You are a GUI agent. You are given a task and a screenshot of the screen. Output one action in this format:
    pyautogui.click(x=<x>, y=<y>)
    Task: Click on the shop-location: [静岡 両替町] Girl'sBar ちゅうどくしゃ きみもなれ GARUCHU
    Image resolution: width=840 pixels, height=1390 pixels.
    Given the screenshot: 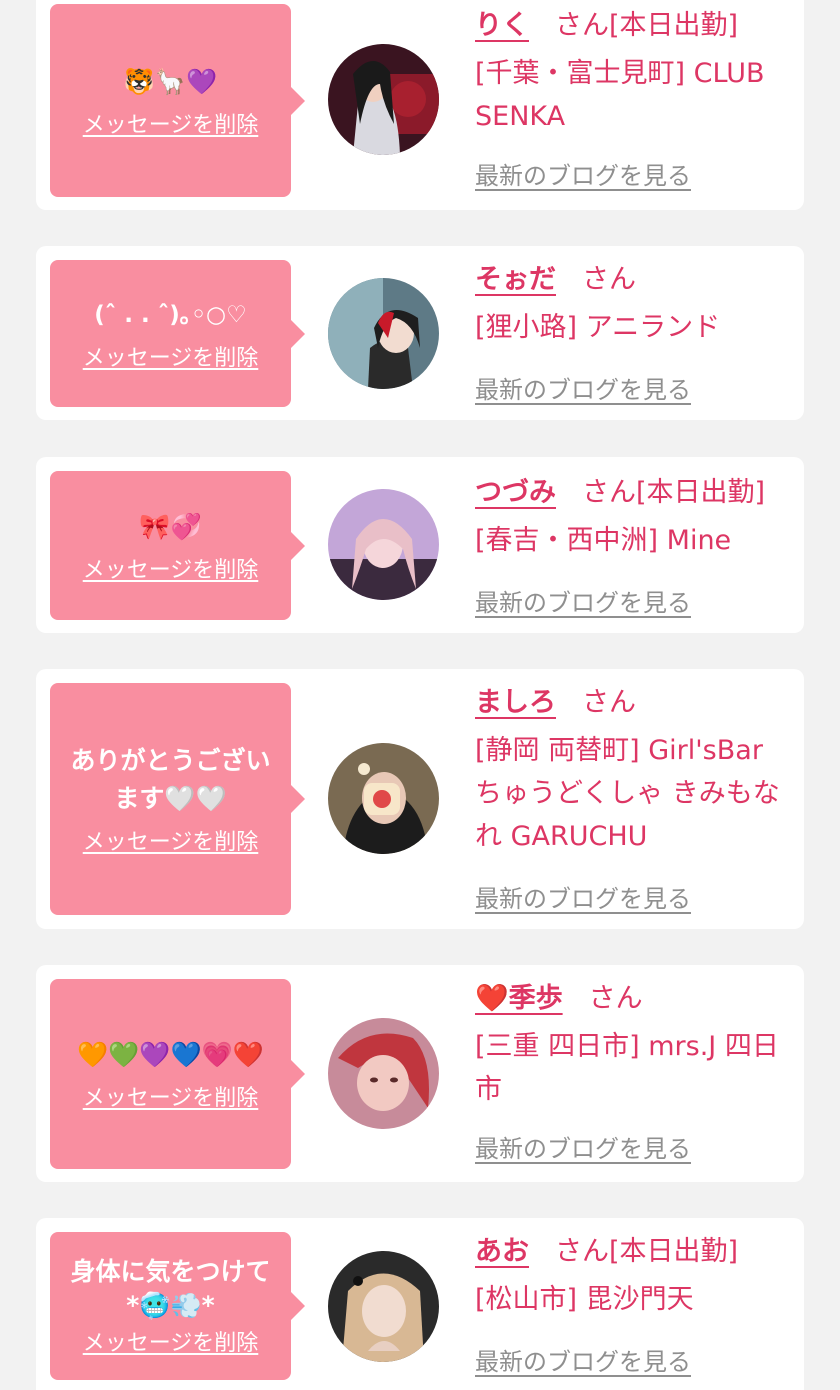 What is the action you would take?
    pyautogui.click(x=627, y=793)
    